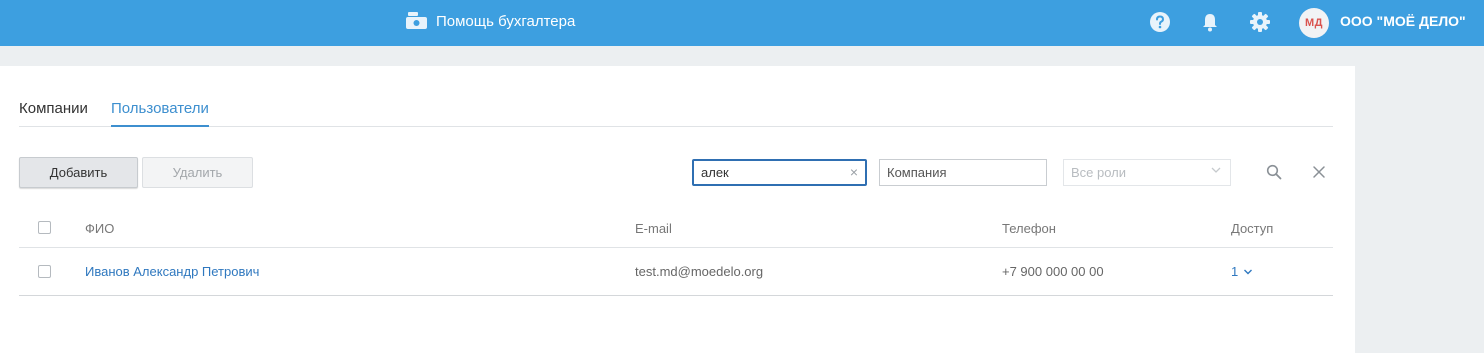 The height and width of the screenshot is (353, 1484). What do you see at coordinates (78, 172) in the screenshot?
I see `add-button: Добавить` at bounding box center [78, 172].